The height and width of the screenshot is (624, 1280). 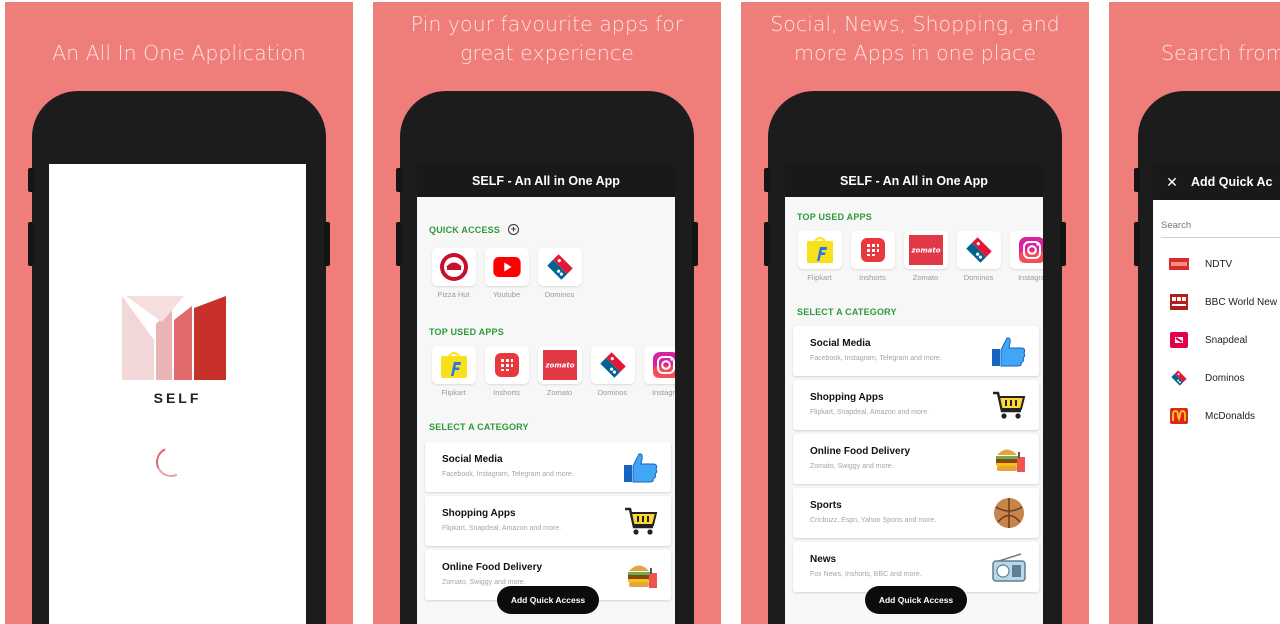 I want to click on youtube-icon, so click(x=507, y=267).